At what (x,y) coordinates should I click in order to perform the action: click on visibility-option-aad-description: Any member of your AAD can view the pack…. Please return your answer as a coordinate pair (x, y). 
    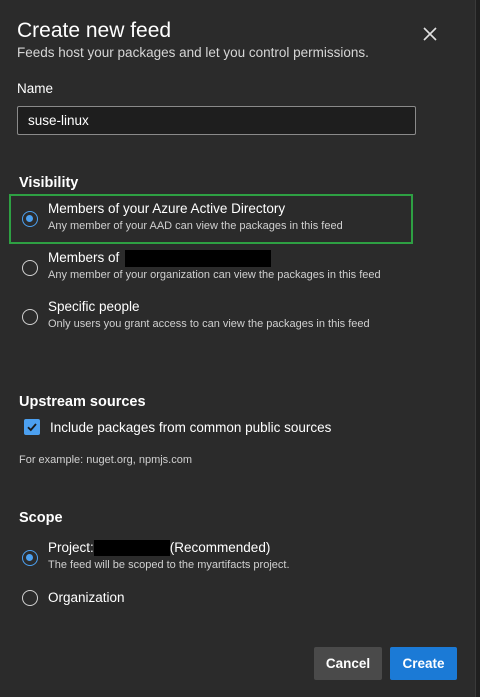
    Looking at the image, I should click on (195, 226).